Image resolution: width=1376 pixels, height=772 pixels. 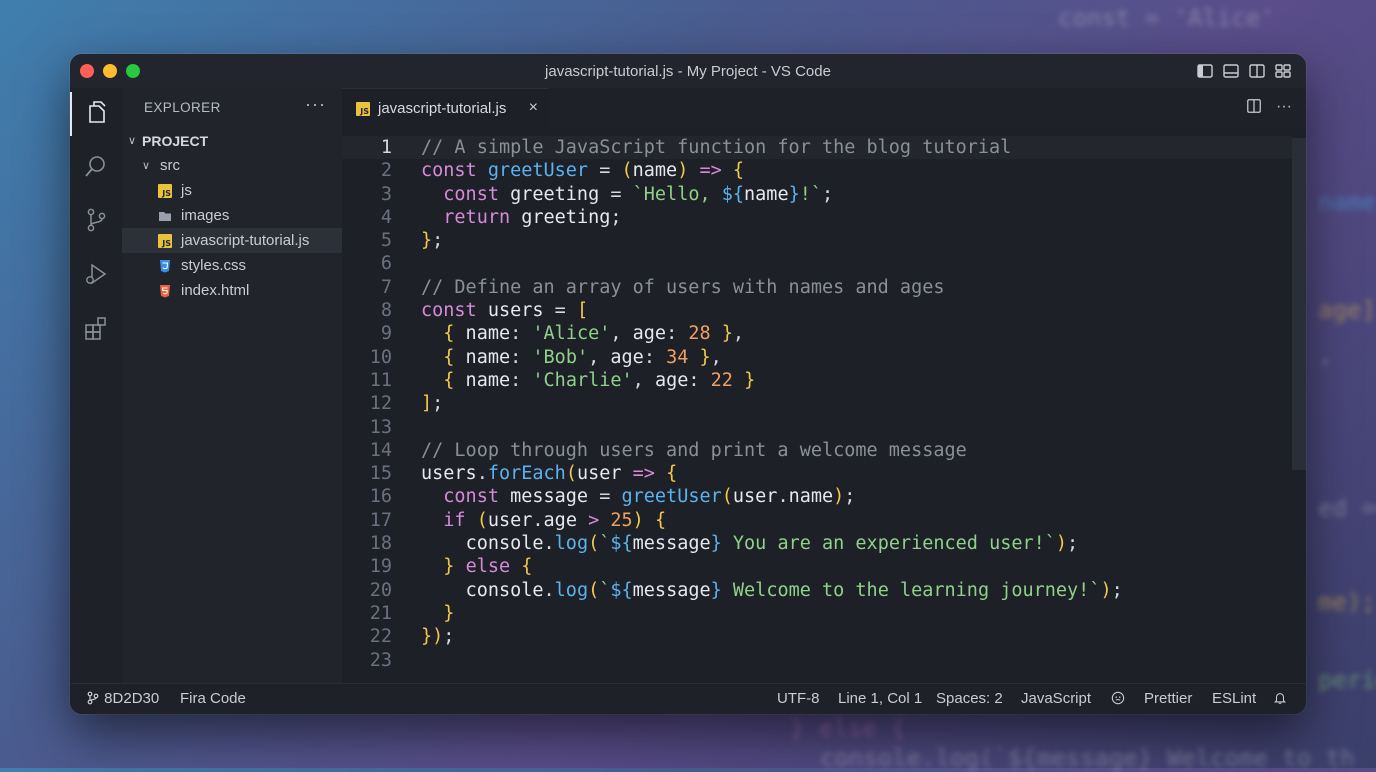 What do you see at coordinates (133, 71) in the screenshot?
I see `maximize-window-button` at bounding box center [133, 71].